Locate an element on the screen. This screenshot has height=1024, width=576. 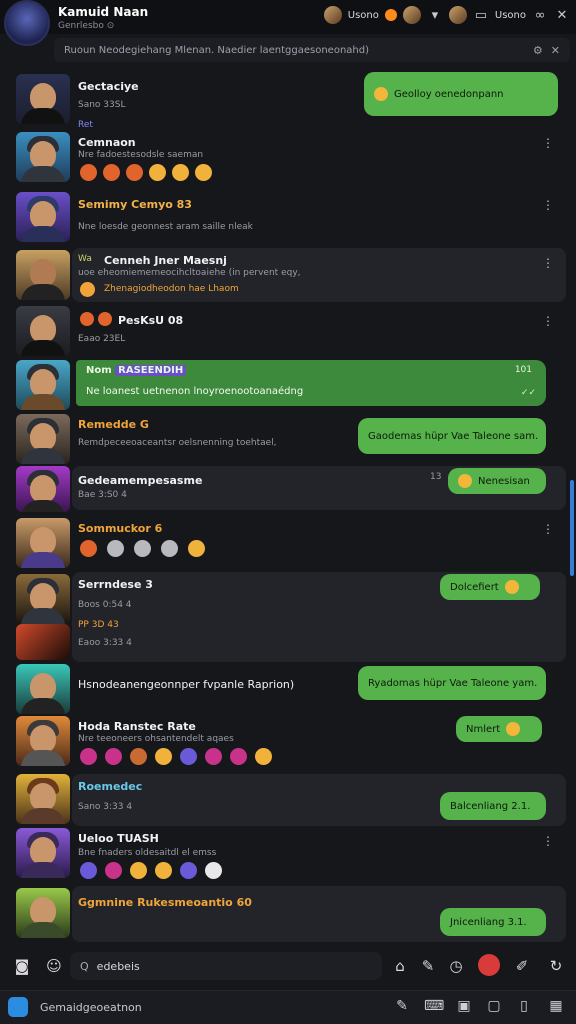
list-item: PesKsU 08 Eaao 23EL ⋮ is located at coordinates (283, 333).